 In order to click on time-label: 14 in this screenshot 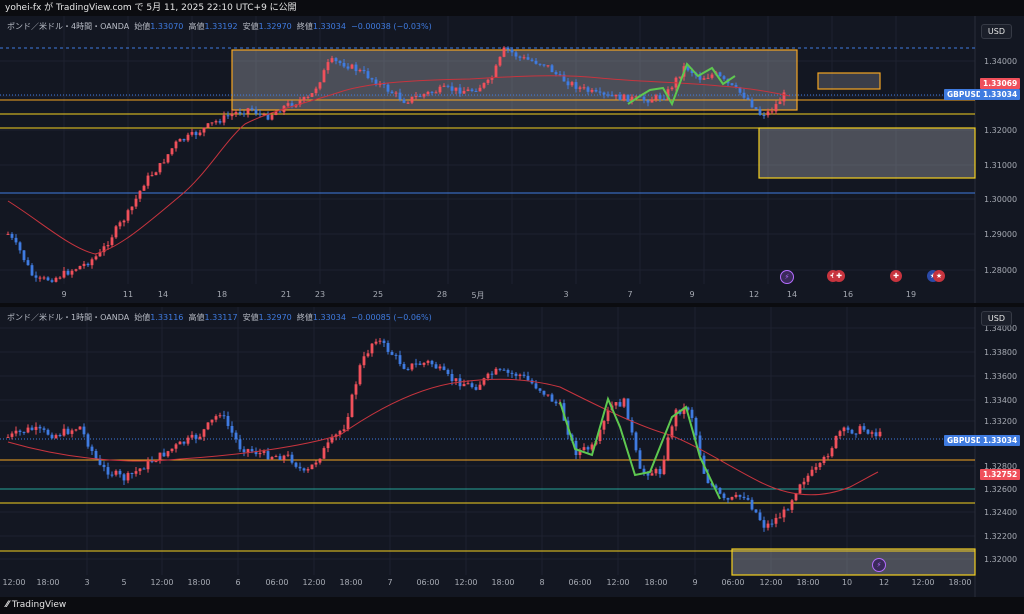, I will do `click(163, 294)`.